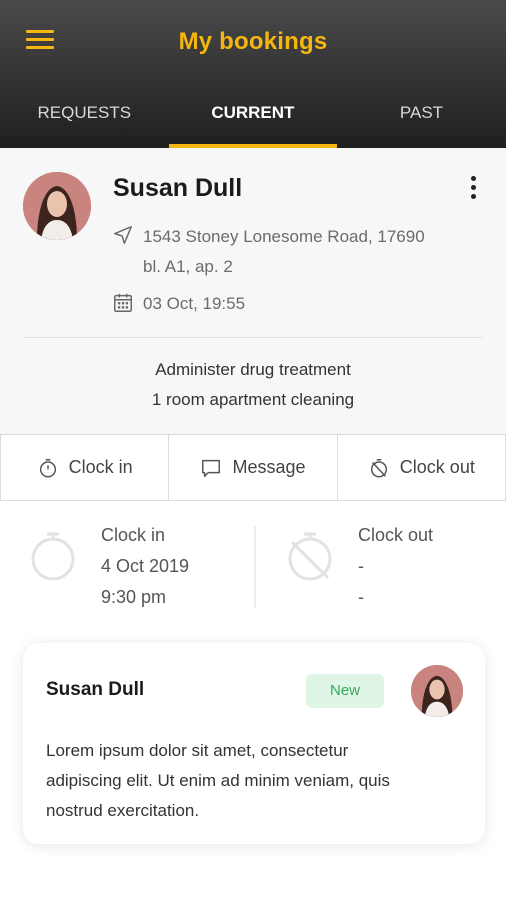 Image resolution: width=506 pixels, height=900 pixels. I want to click on chat-bubble-icon, so click(211, 468).